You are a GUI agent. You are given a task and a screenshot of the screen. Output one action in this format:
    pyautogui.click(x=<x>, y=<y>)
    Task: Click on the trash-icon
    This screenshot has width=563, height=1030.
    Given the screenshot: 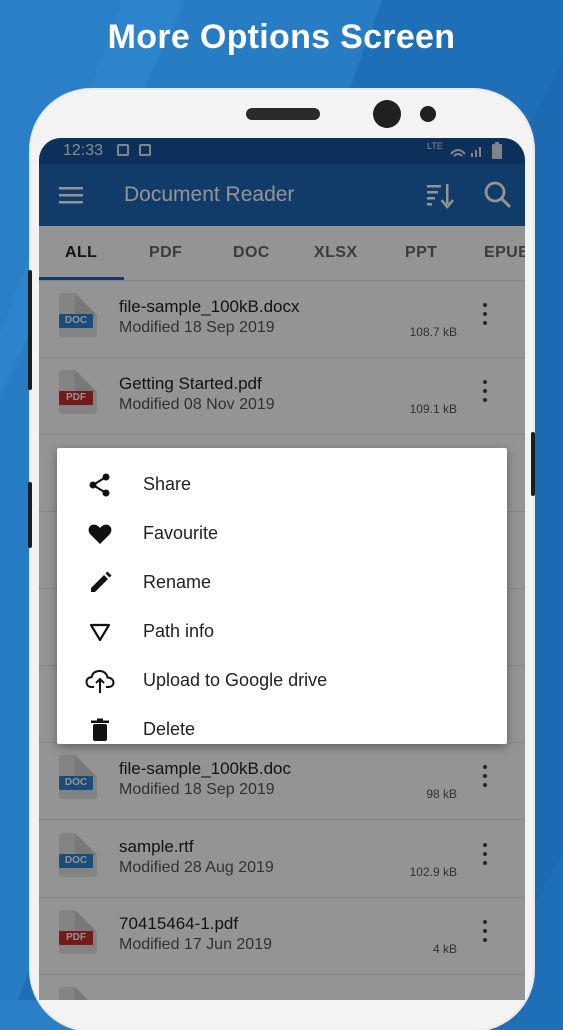 What is the action you would take?
    pyautogui.click(x=100, y=729)
    